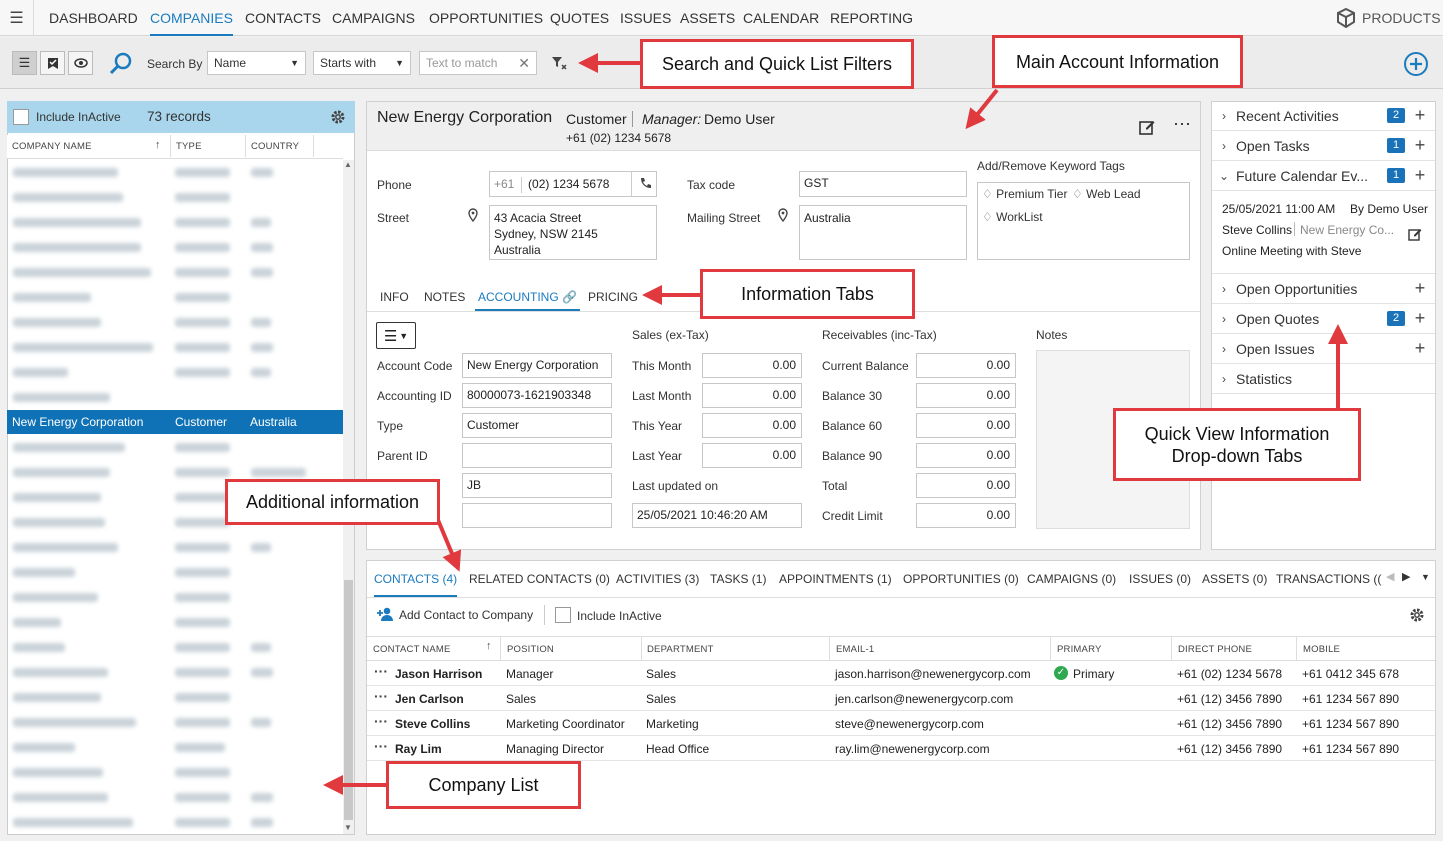 Image resolution: width=1443 pixels, height=841 pixels. What do you see at coordinates (807, 294) in the screenshot?
I see `callout-information-tabs: Information Tabs` at bounding box center [807, 294].